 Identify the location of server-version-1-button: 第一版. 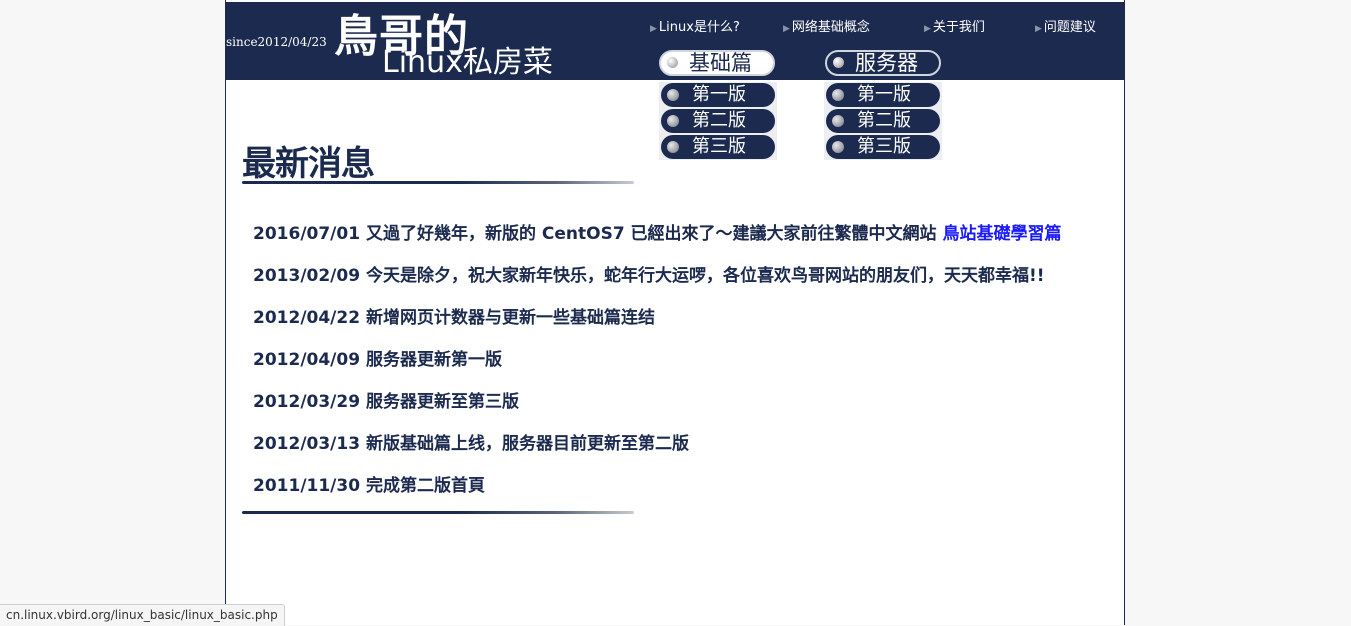
(883, 95).